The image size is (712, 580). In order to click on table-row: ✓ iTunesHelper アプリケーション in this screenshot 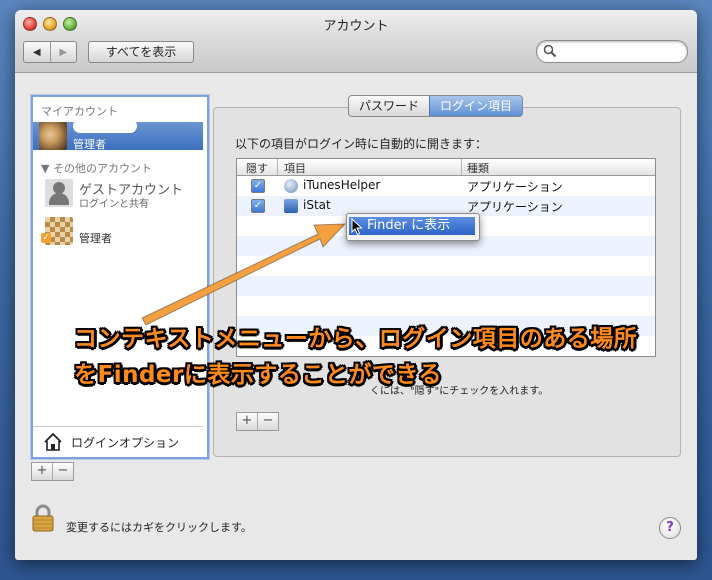, I will do `click(446, 186)`.